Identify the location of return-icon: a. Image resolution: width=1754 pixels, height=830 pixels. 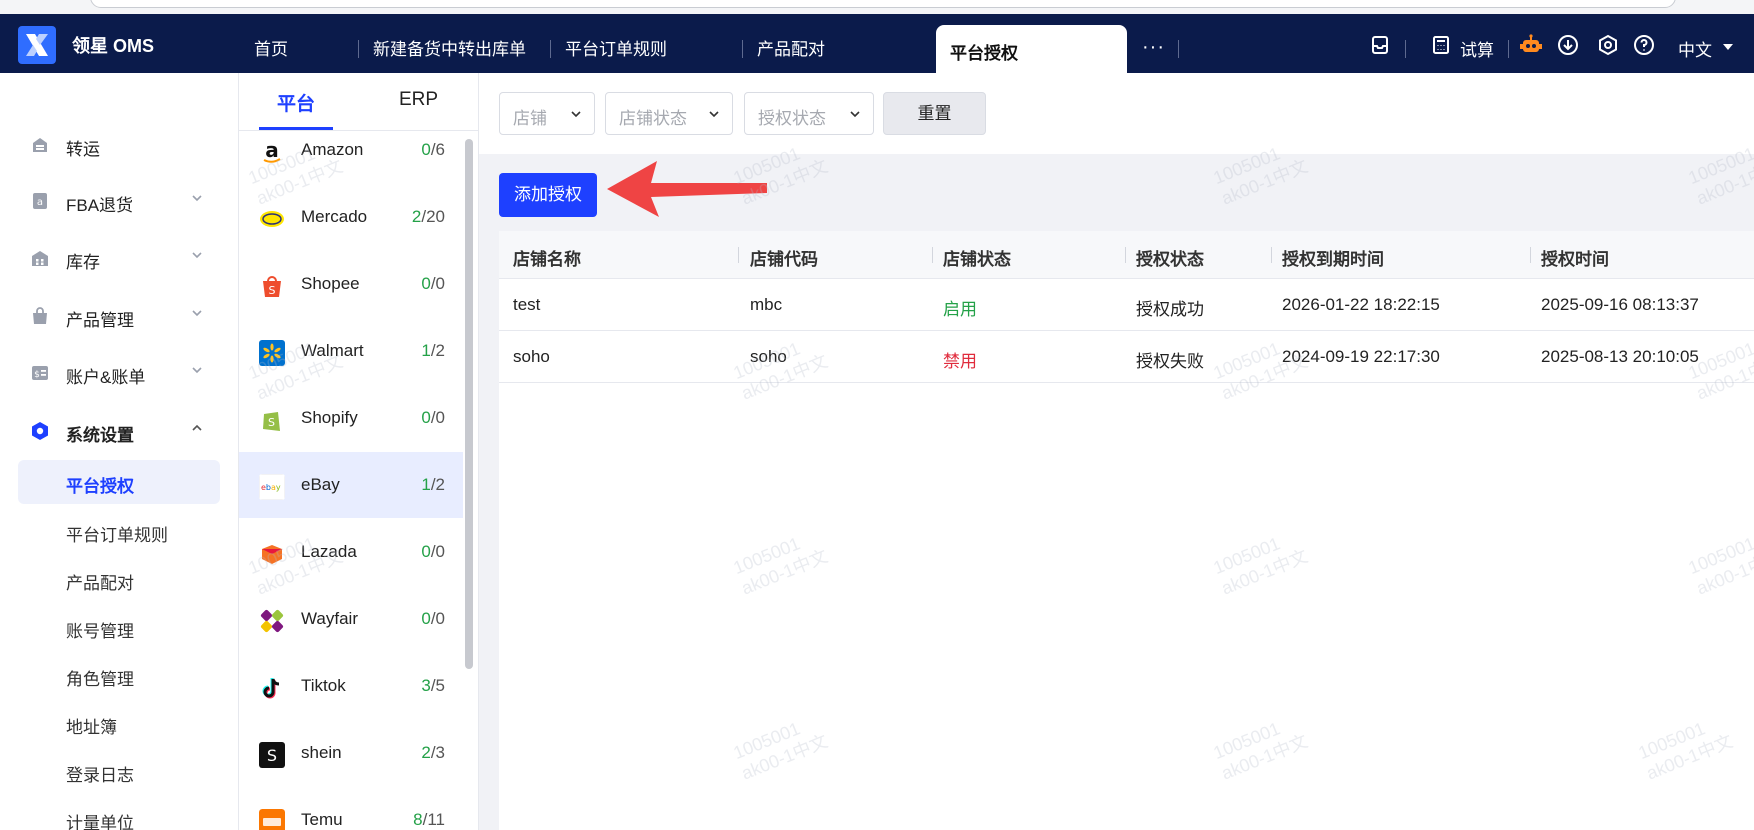
(40, 201).